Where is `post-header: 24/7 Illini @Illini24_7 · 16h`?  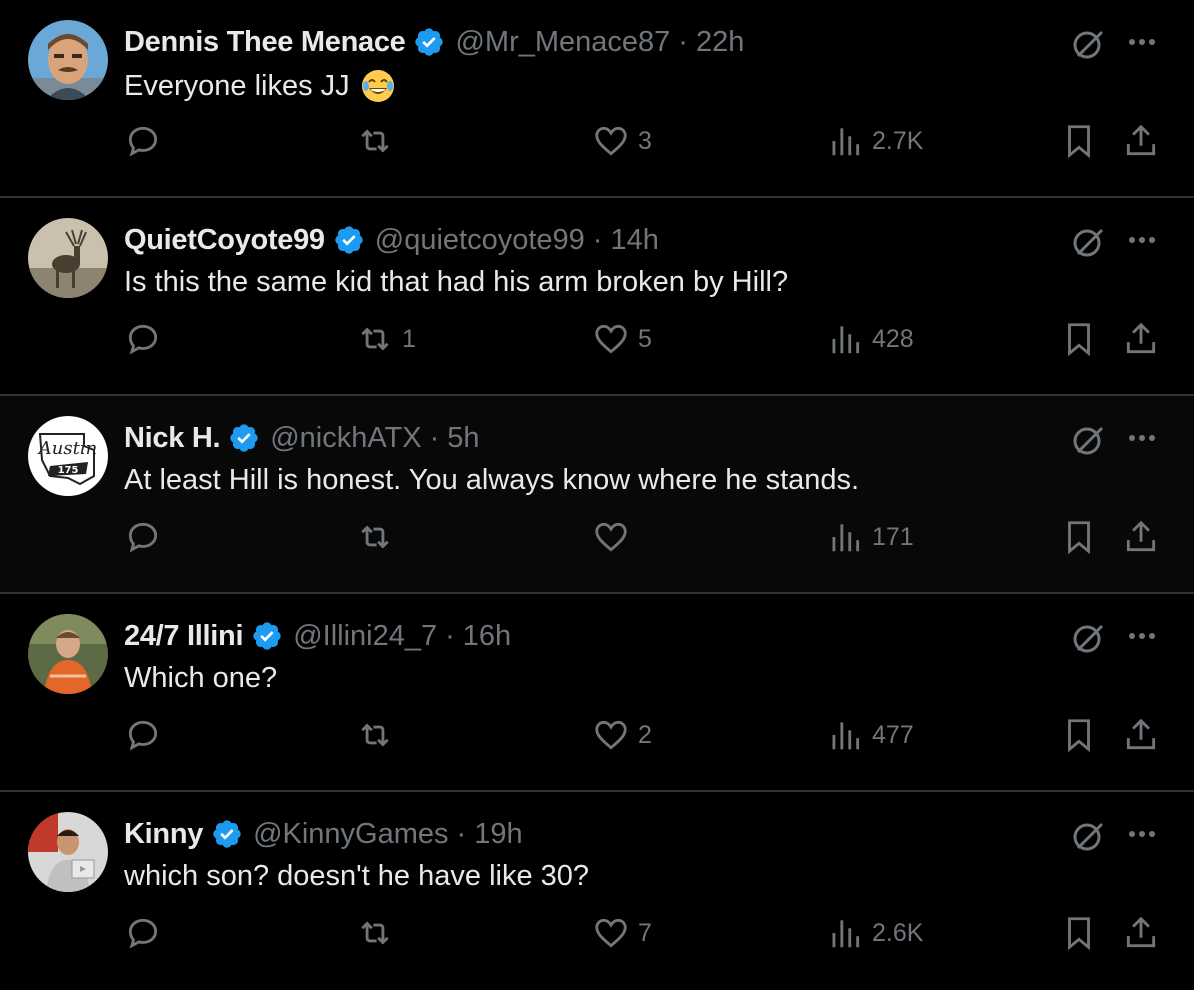
post-header: 24/7 Illini @Illini24_7 · 16h is located at coordinates (317, 636).